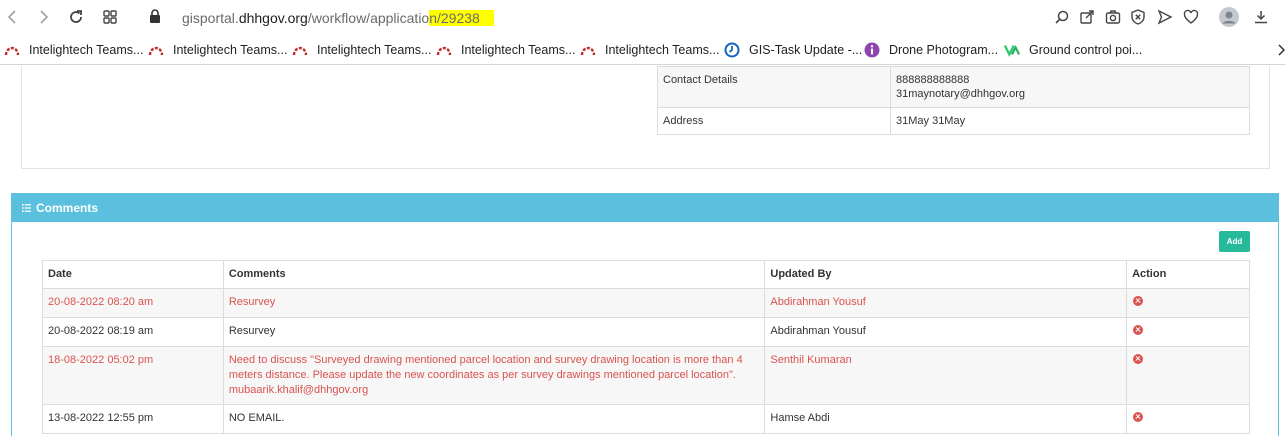 The image size is (1285, 436). What do you see at coordinates (273, 18) in the screenshot?
I see `url-host: dhhgov.org` at bounding box center [273, 18].